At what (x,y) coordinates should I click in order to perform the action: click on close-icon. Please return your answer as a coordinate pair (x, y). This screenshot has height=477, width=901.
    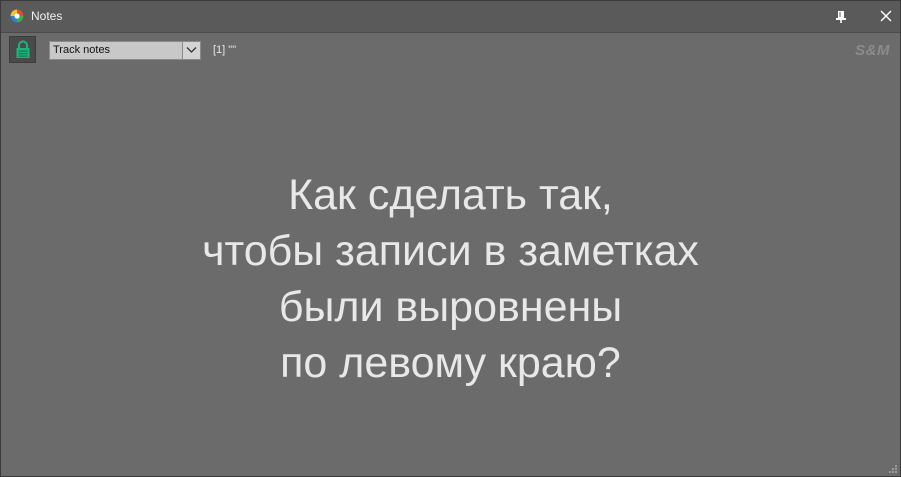
    Looking at the image, I should click on (886, 16).